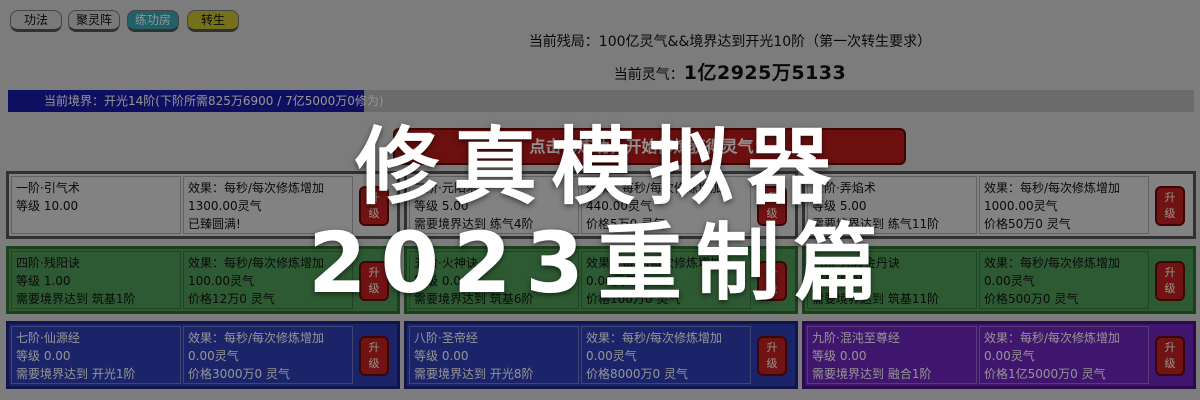 The height and width of the screenshot is (400, 1200). What do you see at coordinates (36, 21) in the screenshot?
I see `tab-gongfa: 功法` at bounding box center [36, 21].